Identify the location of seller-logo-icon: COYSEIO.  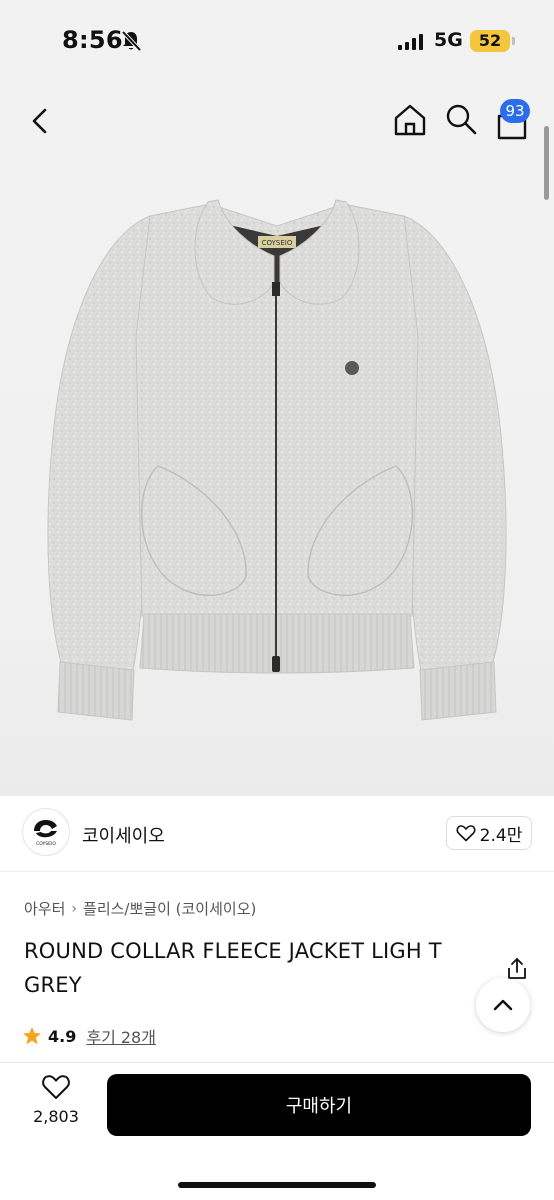
(45, 833).